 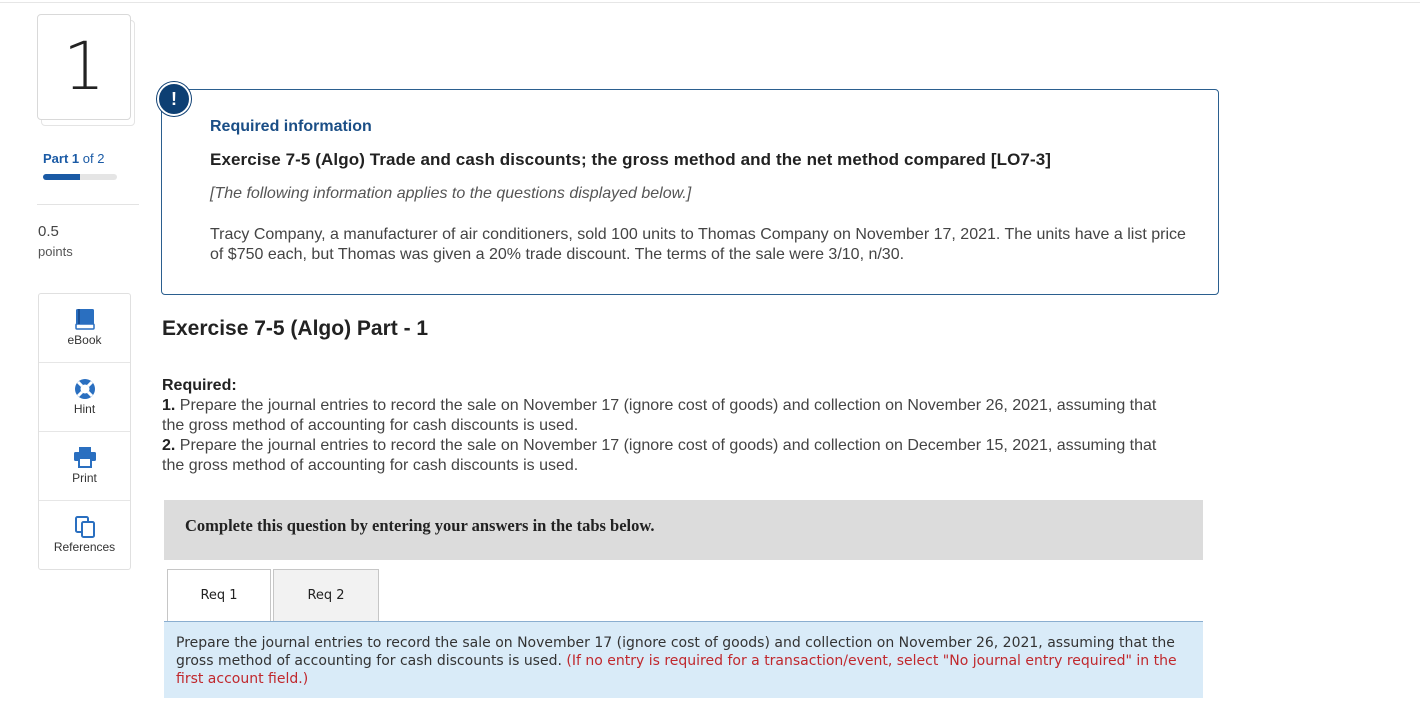 I want to click on tab-req-2: Req 2, so click(x=326, y=596).